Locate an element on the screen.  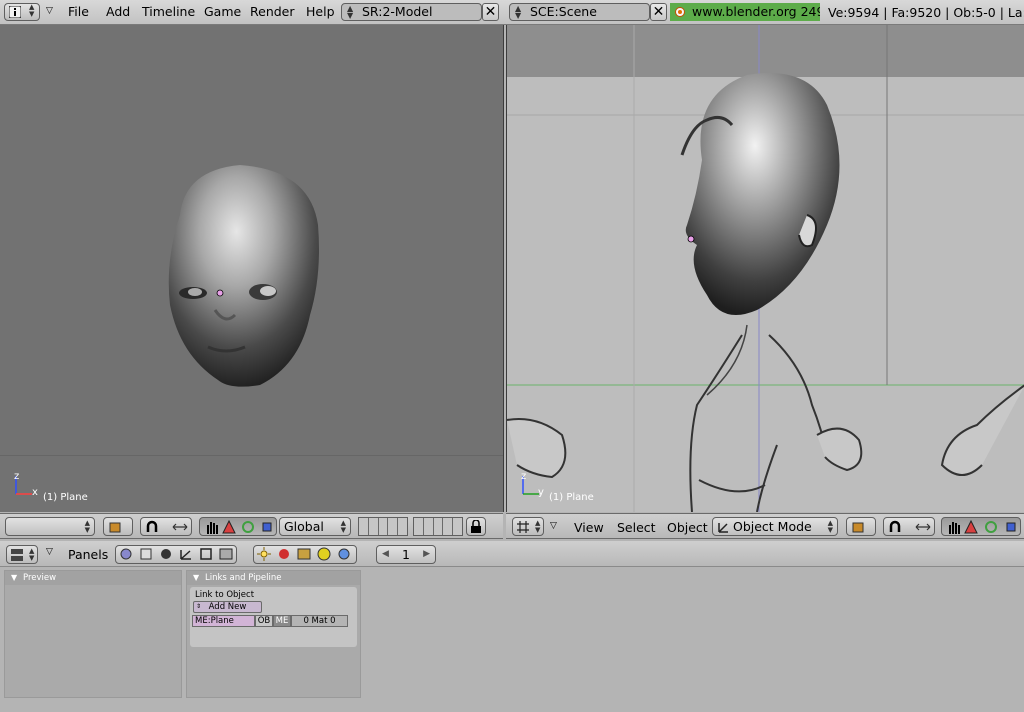
hand-icon is located at coordinates (954, 528).